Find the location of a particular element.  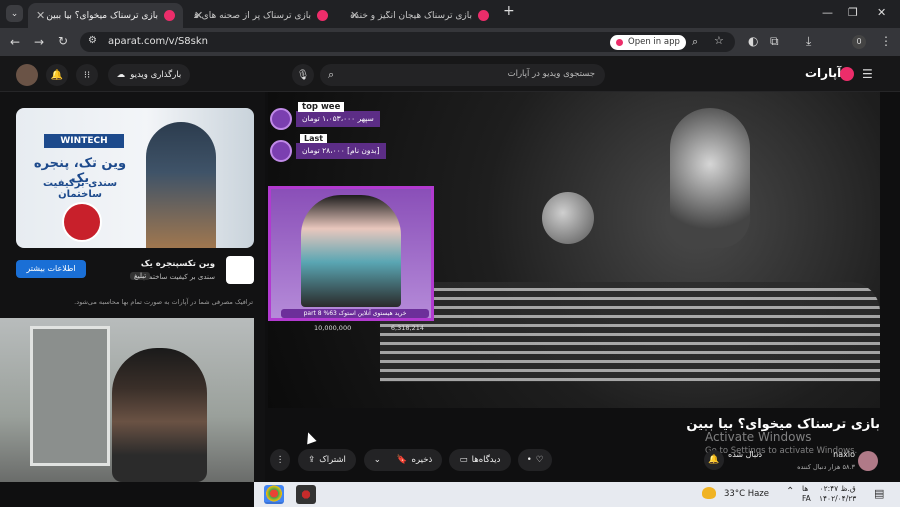

zoom-icon: ⌕ is located at coordinates (695, 42).